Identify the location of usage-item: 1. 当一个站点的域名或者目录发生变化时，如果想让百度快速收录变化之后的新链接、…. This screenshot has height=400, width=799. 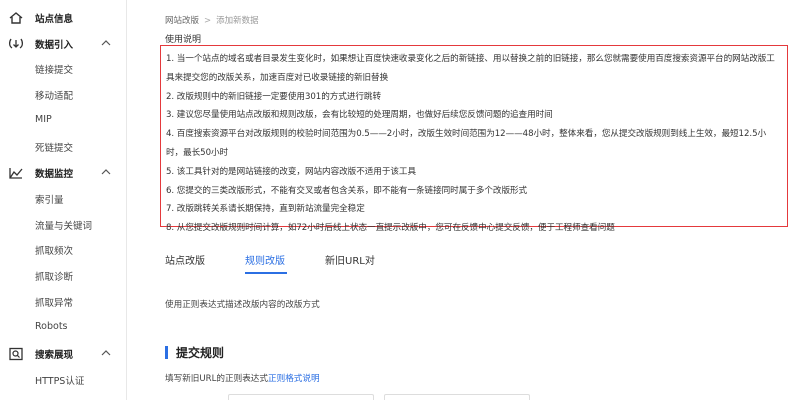
(470, 68).